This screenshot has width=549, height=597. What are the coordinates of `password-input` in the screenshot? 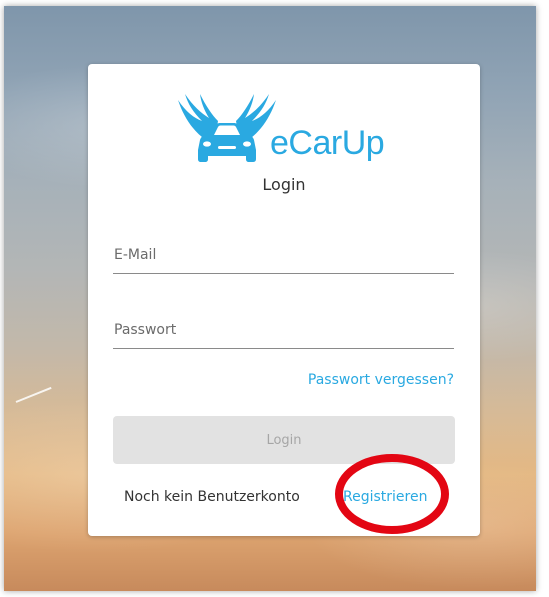 It's located at (283, 330).